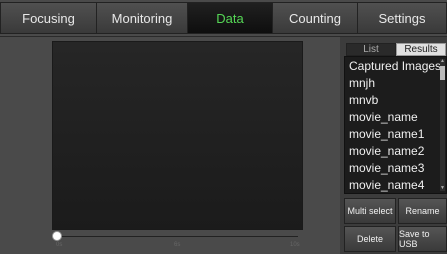  Describe the element at coordinates (386, 134) in the screenshot. I see `list-item: movie_name1` at that location.